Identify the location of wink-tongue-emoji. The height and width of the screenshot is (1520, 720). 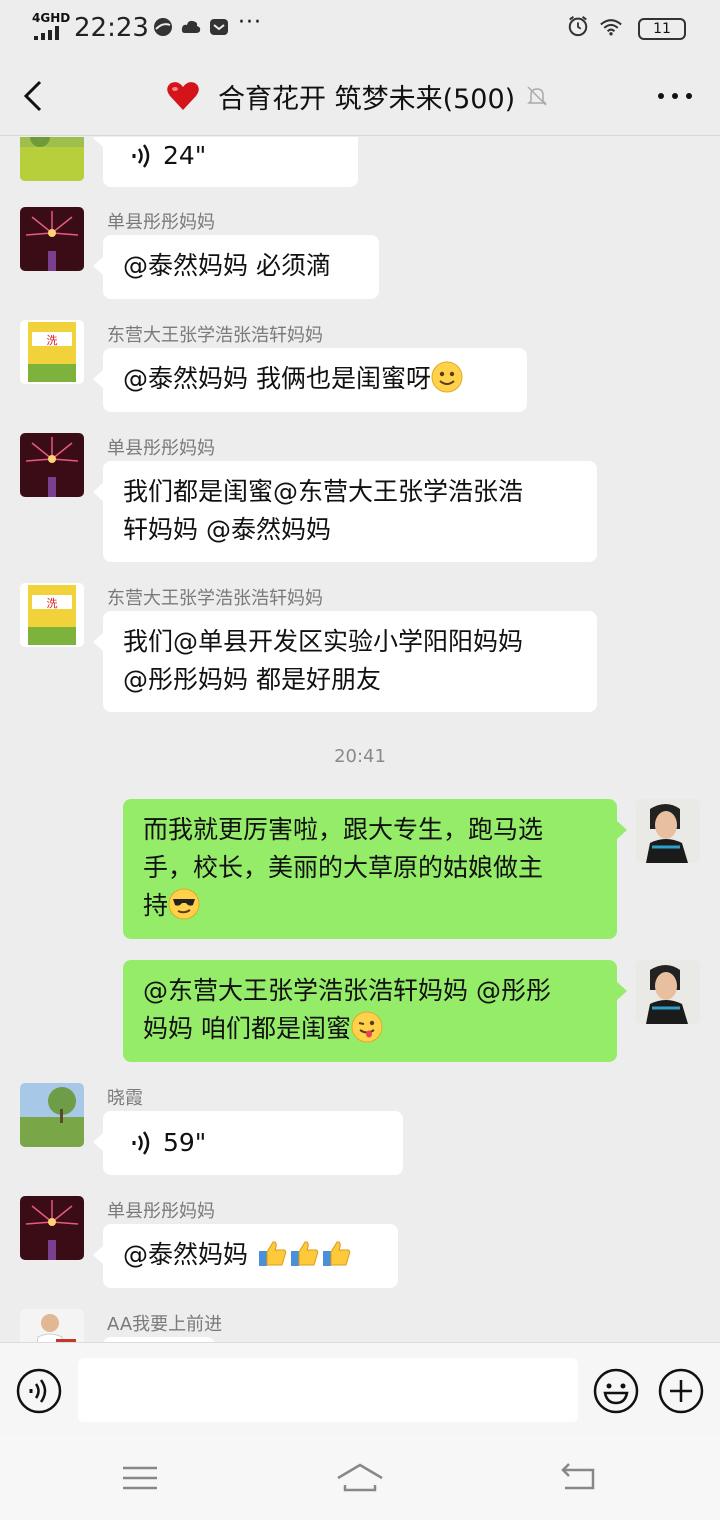
(367, 1027).